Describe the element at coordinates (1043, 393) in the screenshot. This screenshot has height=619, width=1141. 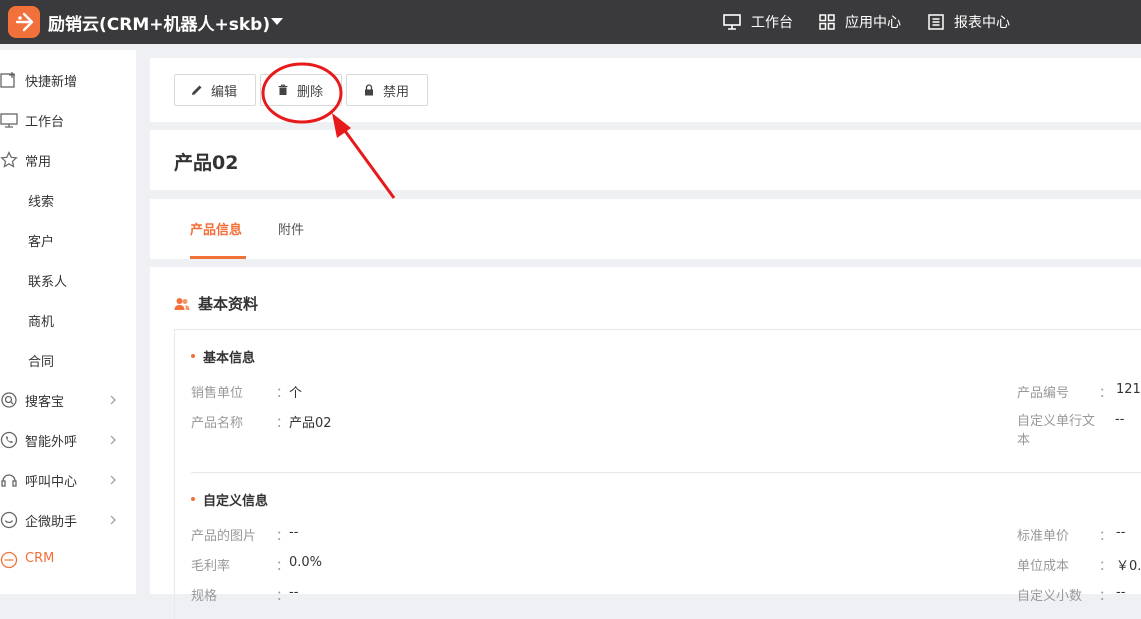
I see `field-label: 产品编号` at that location.